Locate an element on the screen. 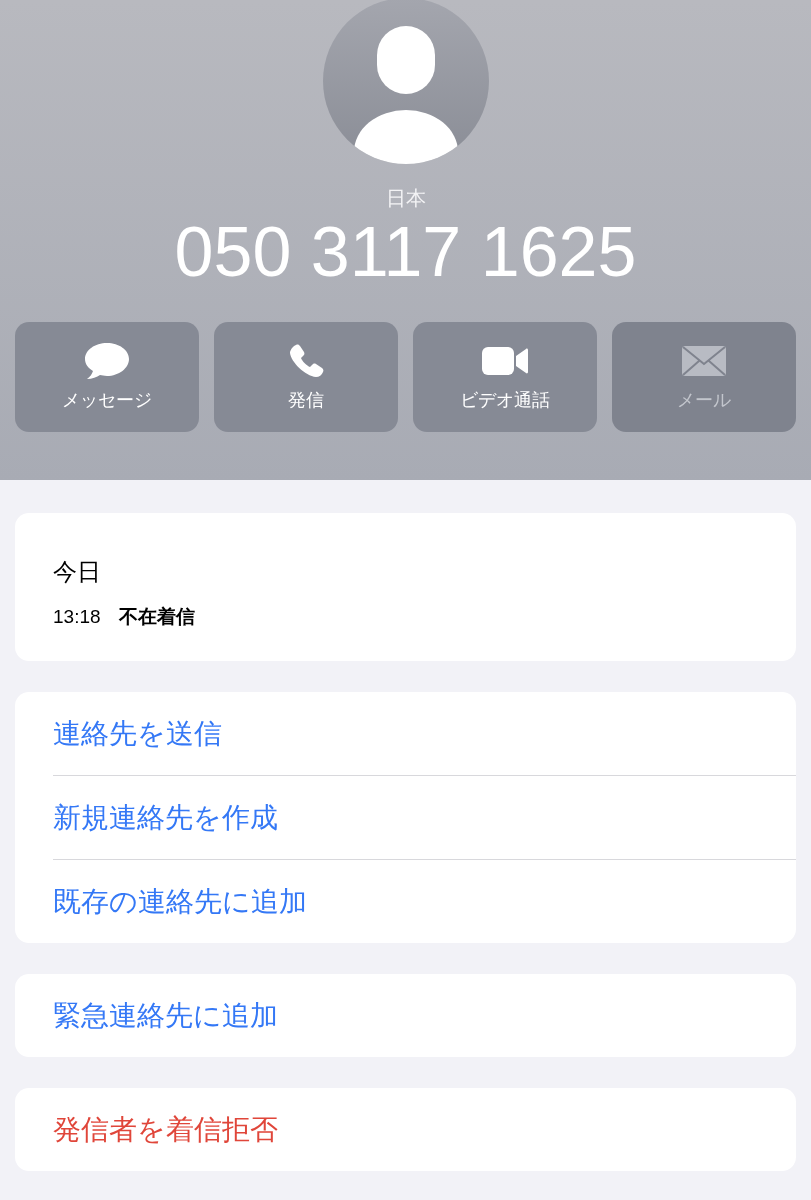 The height and width of the screenshot is (1200, 811). action-button: メッセージ is located at coordinates (107, 377).